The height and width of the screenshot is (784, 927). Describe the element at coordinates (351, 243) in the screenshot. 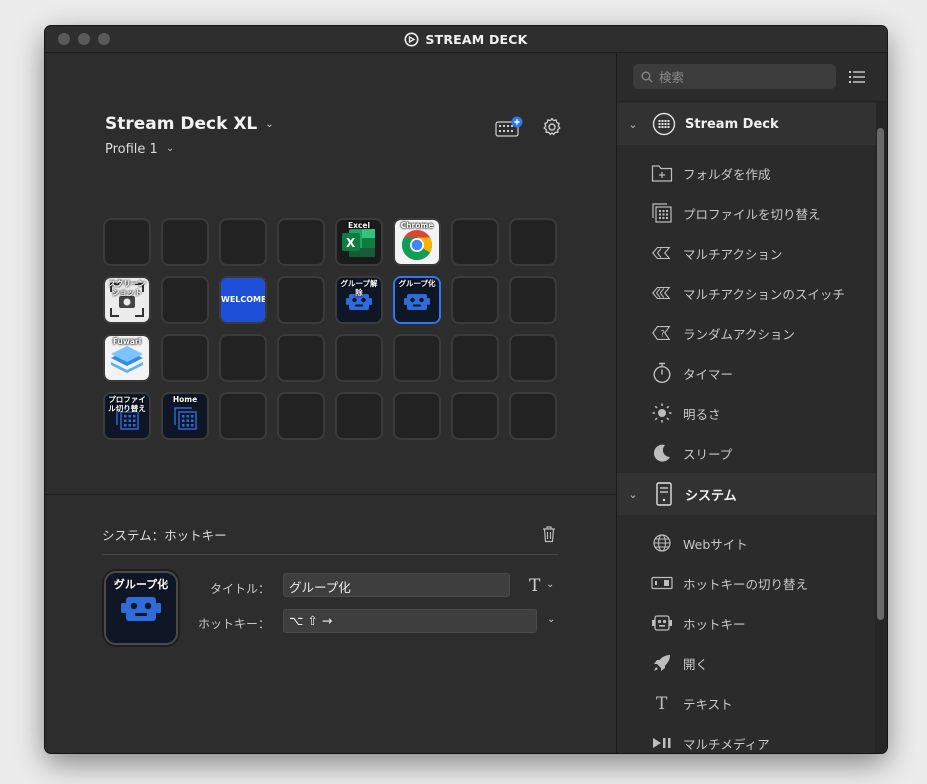

I see `svg-text: X` at that location.